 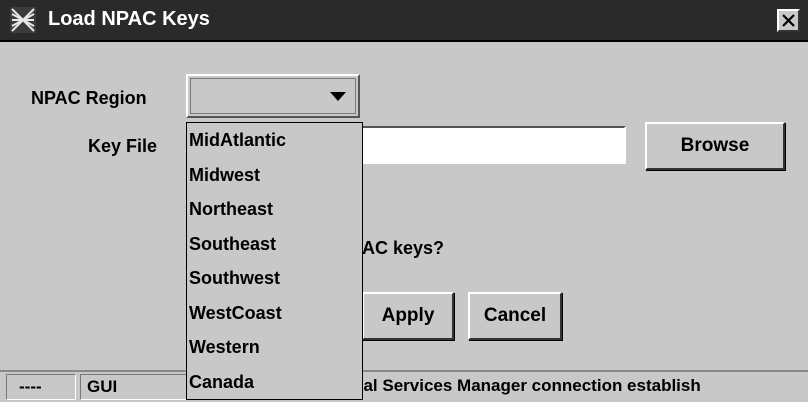 I want to click on dropdown-option-southeast: Southeast, so click(x=274, y=244).